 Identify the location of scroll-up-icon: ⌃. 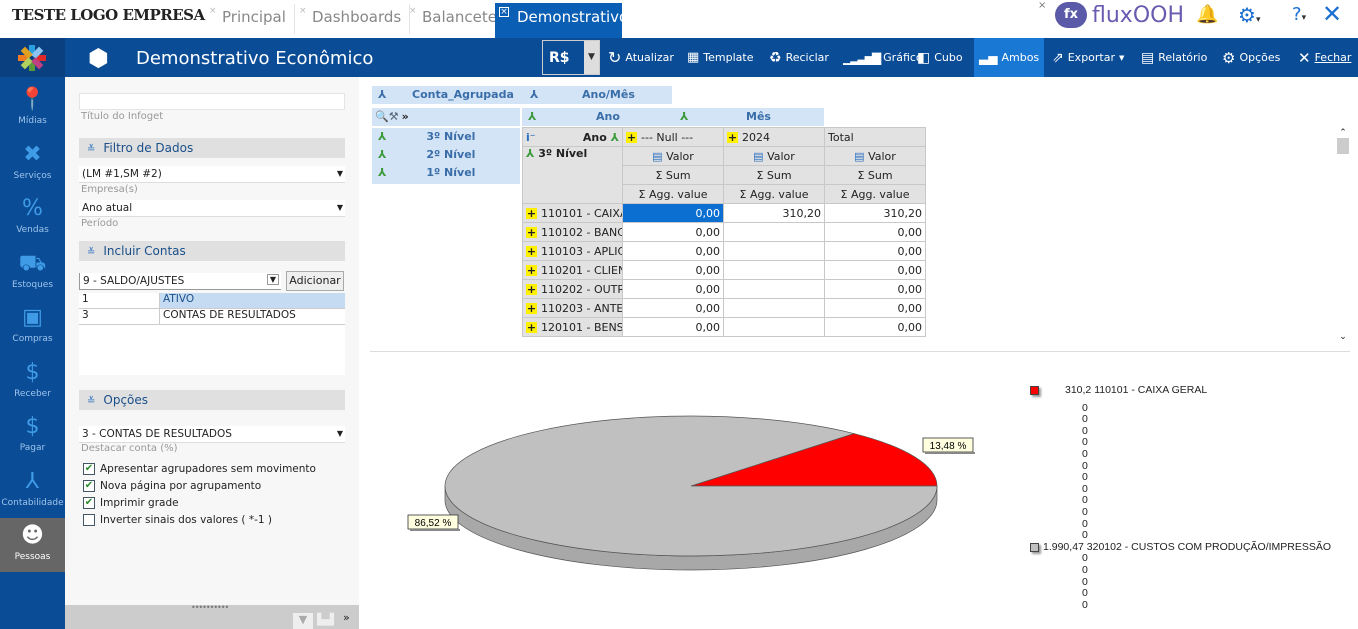
(1343, 133).